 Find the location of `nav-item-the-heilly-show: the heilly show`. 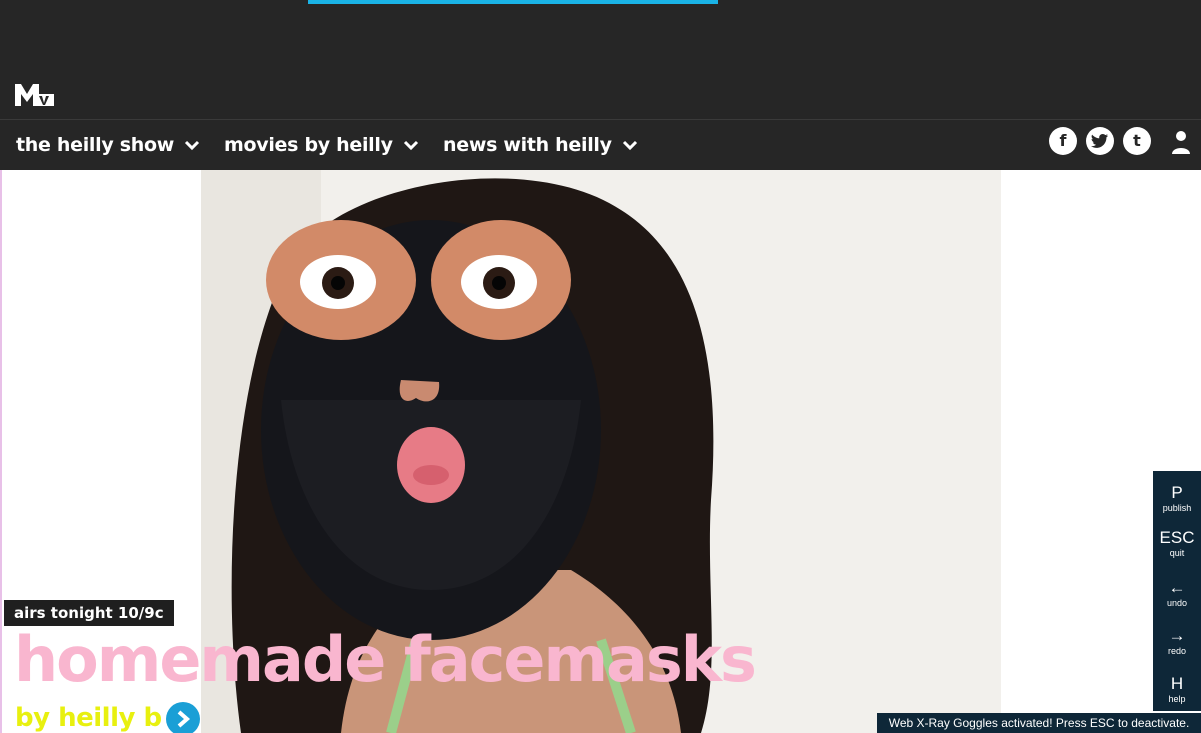

nav-item-the-heilly-show: the heilly show is located at coordinates (108, 145).